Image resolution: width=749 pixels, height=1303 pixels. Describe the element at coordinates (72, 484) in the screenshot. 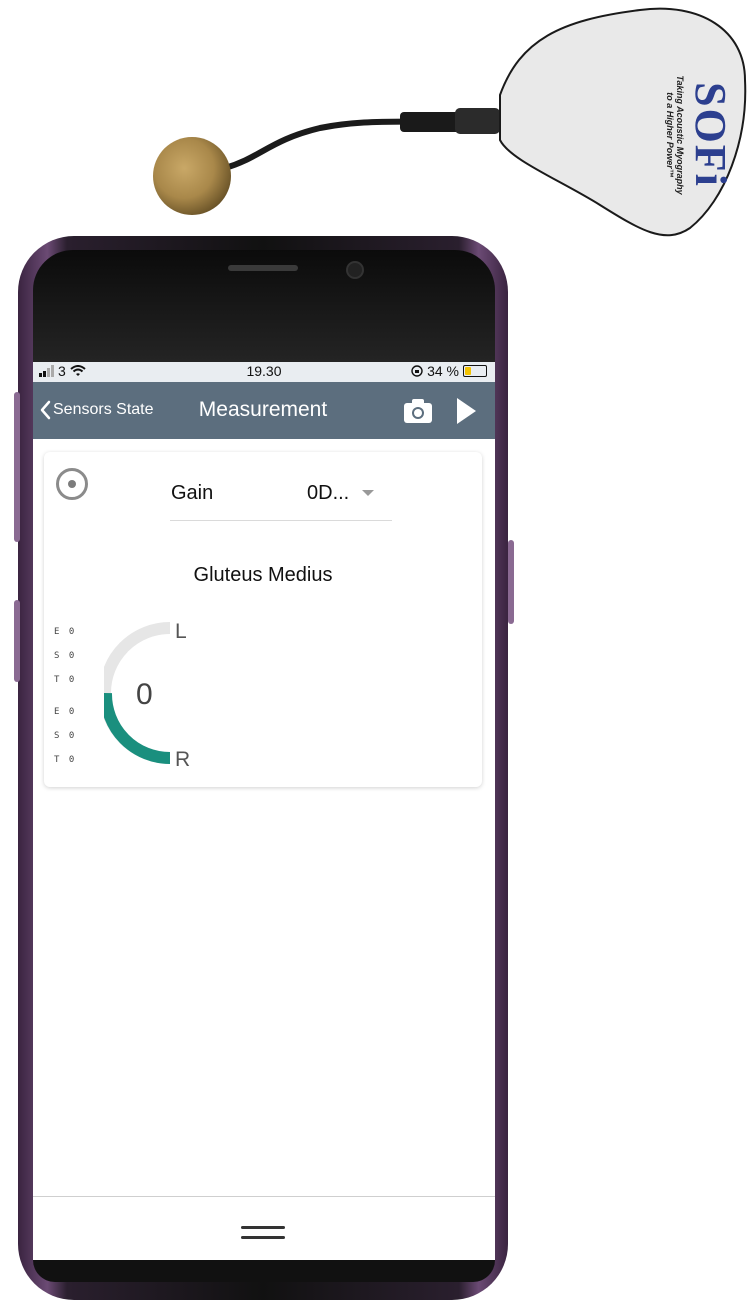

I see `sensor-select-radio` at that location.